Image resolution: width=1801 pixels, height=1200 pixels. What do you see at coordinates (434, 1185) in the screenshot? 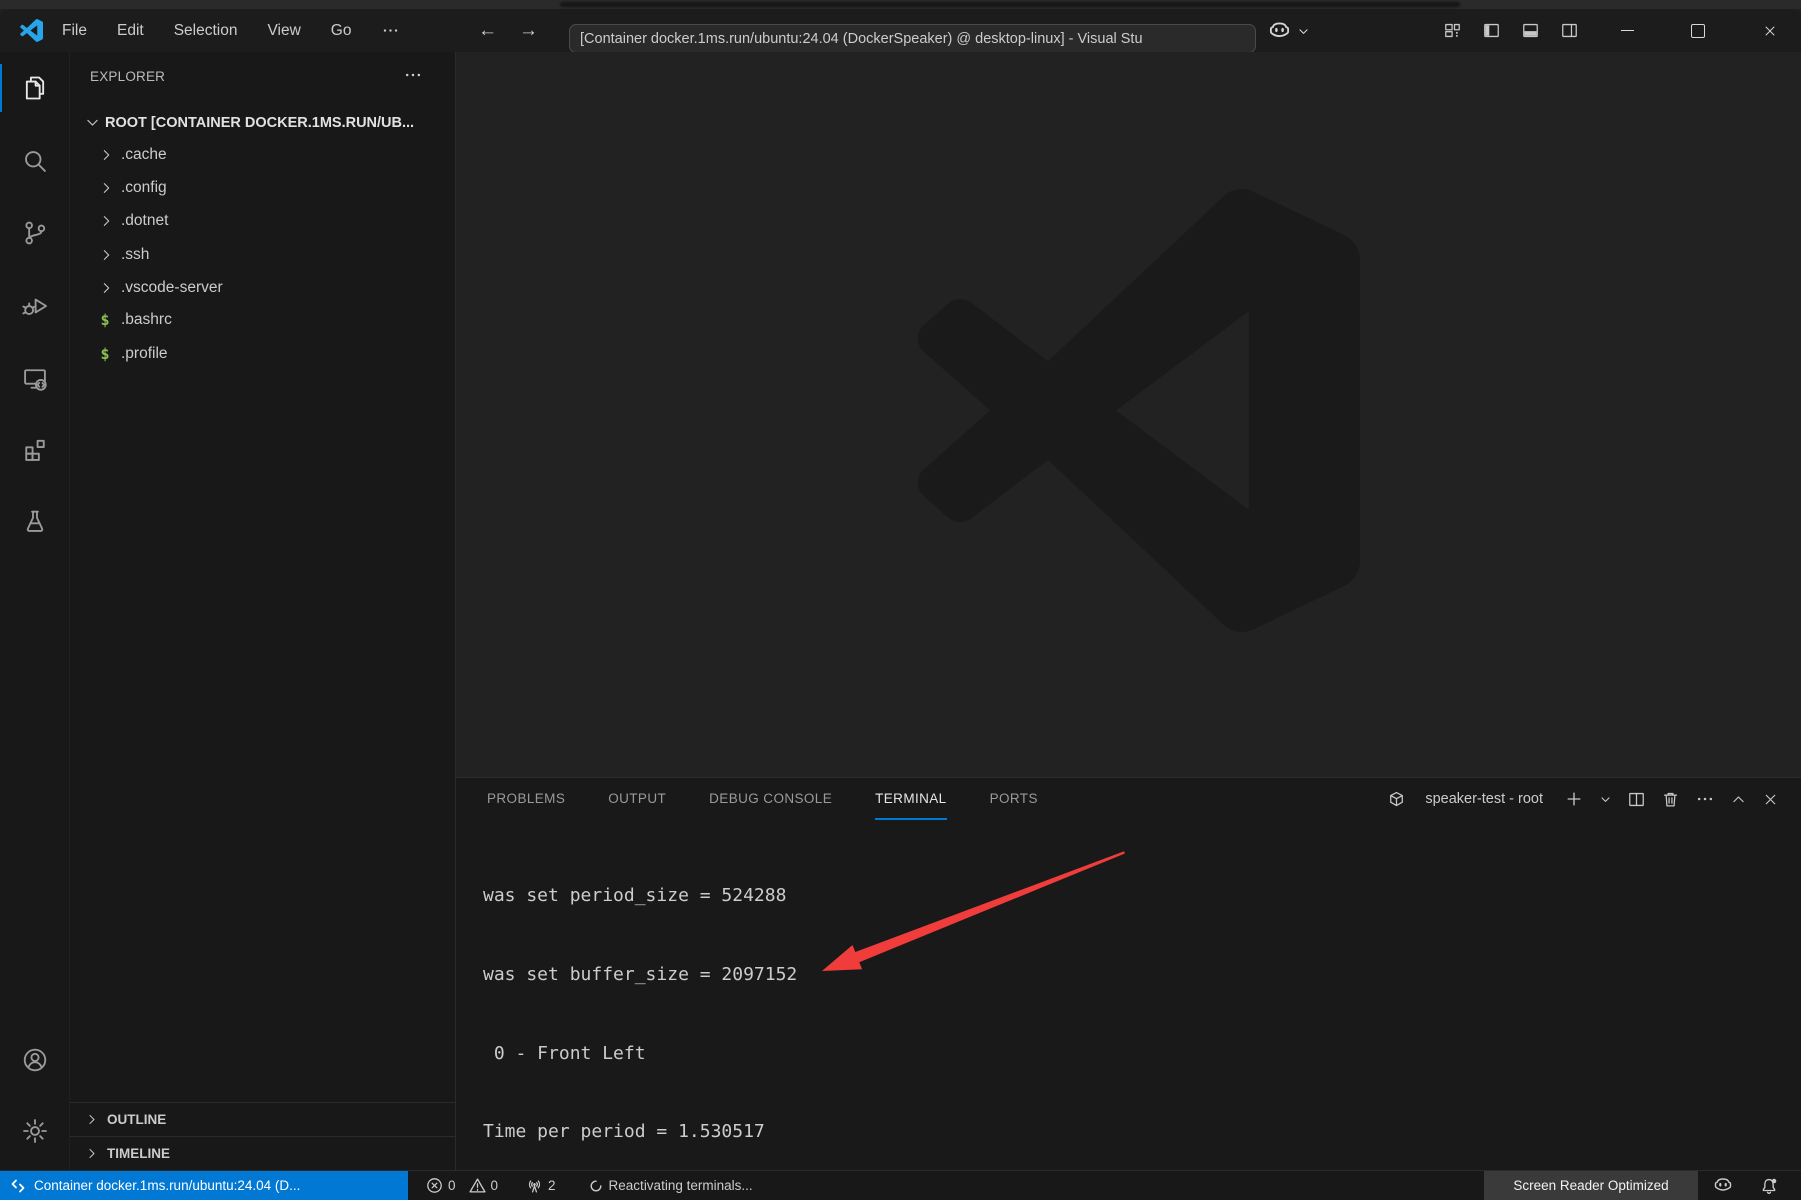
I see `error-icon` at bounding box center [434, 1185].